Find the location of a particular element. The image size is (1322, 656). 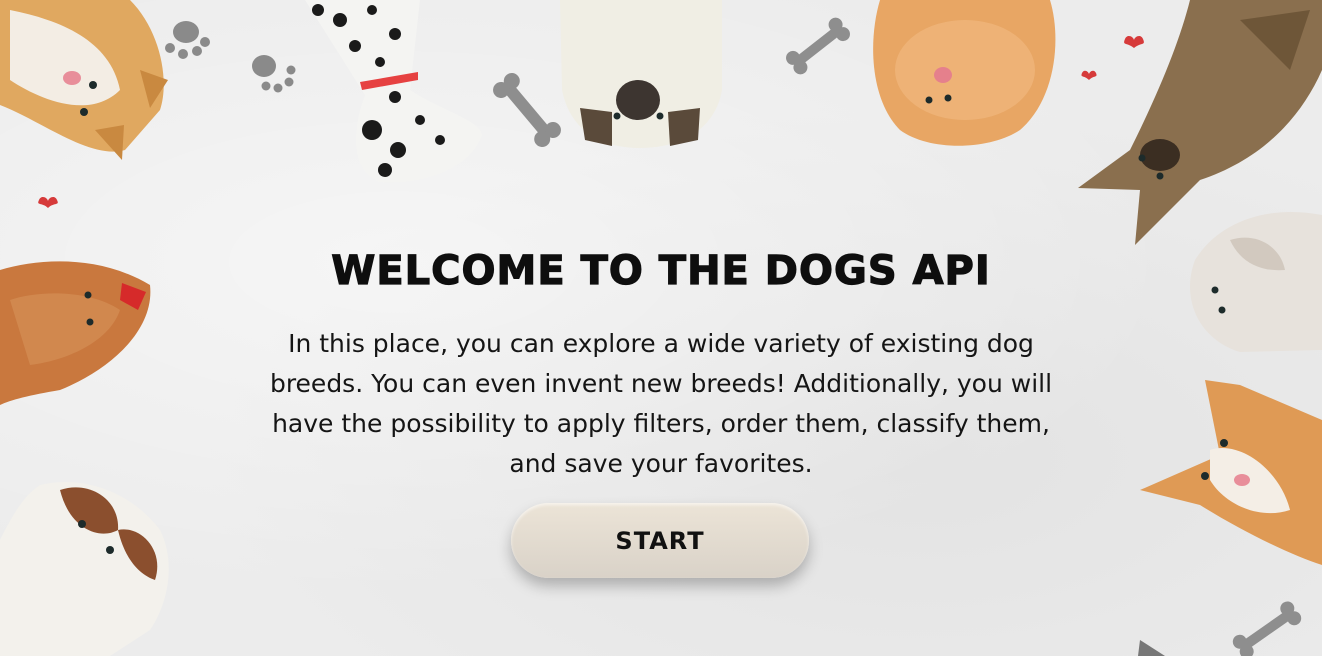

start-button: START is located at coordinates (660, 540).